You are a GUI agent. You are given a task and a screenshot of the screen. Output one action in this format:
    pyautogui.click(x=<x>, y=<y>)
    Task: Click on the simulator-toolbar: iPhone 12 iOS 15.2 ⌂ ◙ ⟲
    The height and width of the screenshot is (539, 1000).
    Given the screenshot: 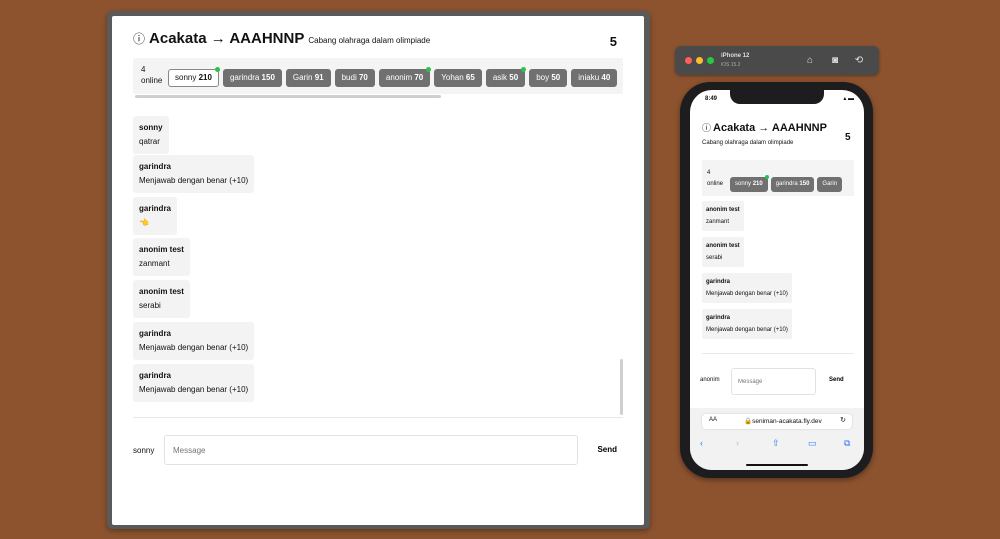 What is the action you would take?
    pyautogui.click(x=777, y=60)
    